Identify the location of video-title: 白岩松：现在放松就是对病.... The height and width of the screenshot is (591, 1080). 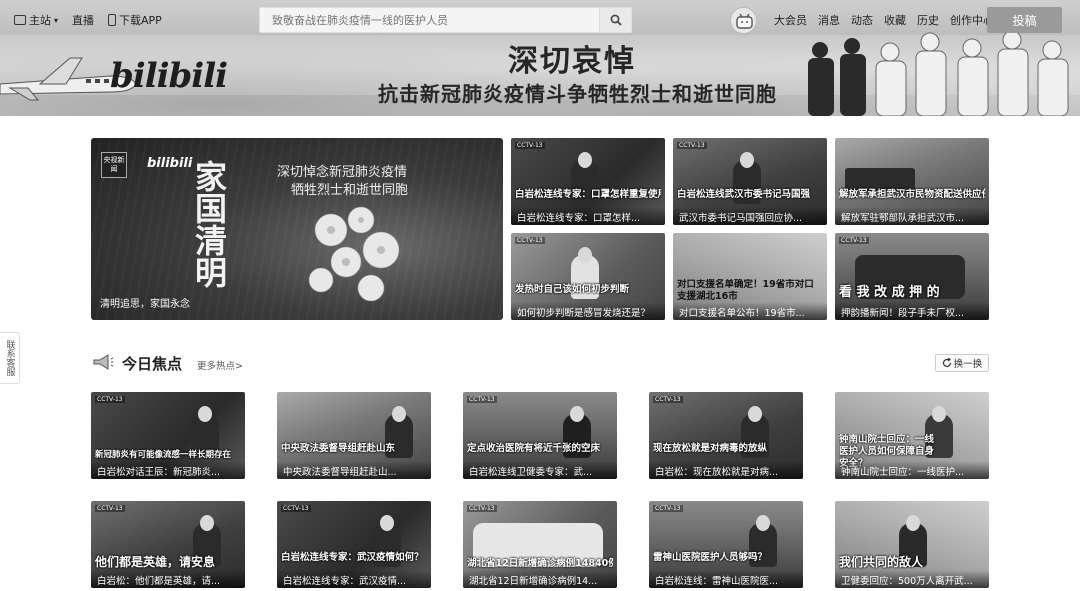
(726, 470).